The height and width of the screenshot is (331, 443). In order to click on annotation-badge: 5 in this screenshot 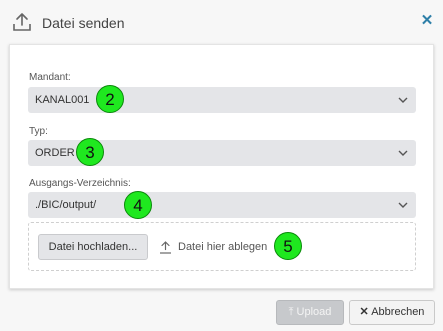, I will do `click(288, 246)`.